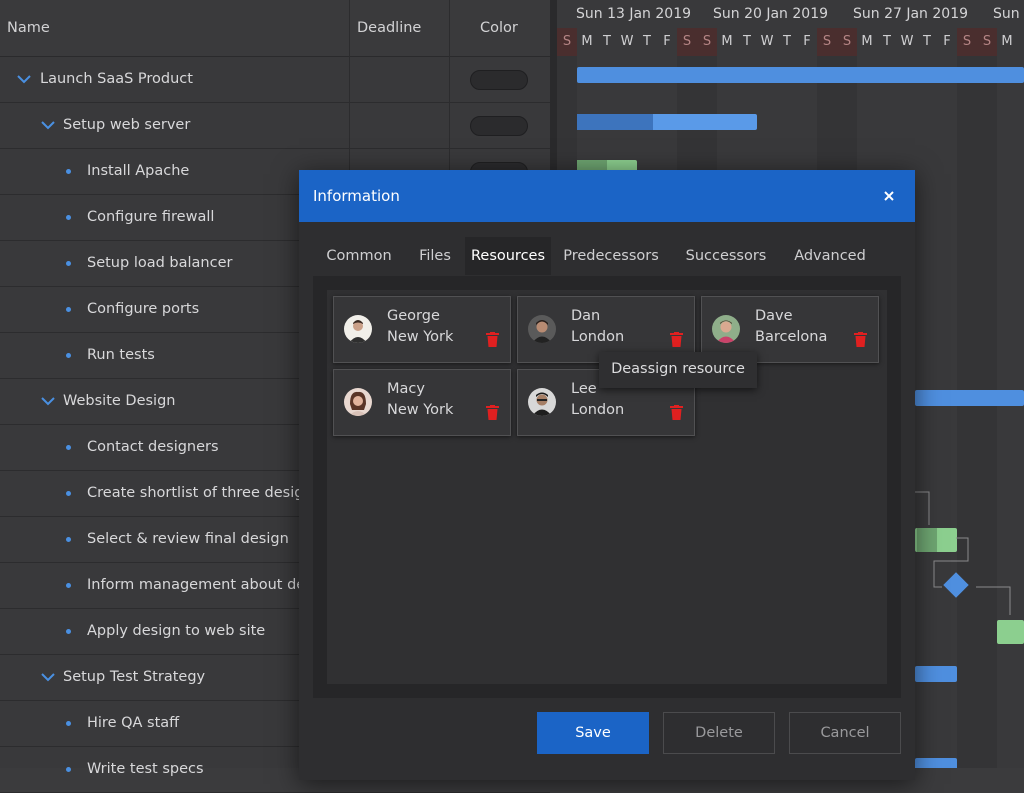 The width and height of the screenshot is (1024, 793). Describe the element at coordinates (499, 28) in the screenshot. I see `column-header-color: Color` at that location.